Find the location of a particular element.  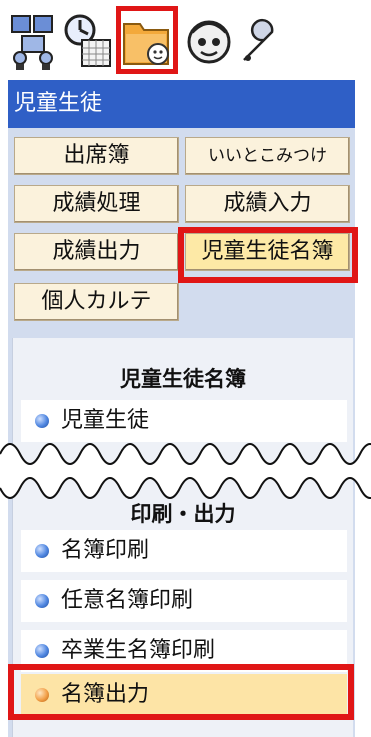

good-points-button: いいとこみつけ is located at coordinates (267, 156).